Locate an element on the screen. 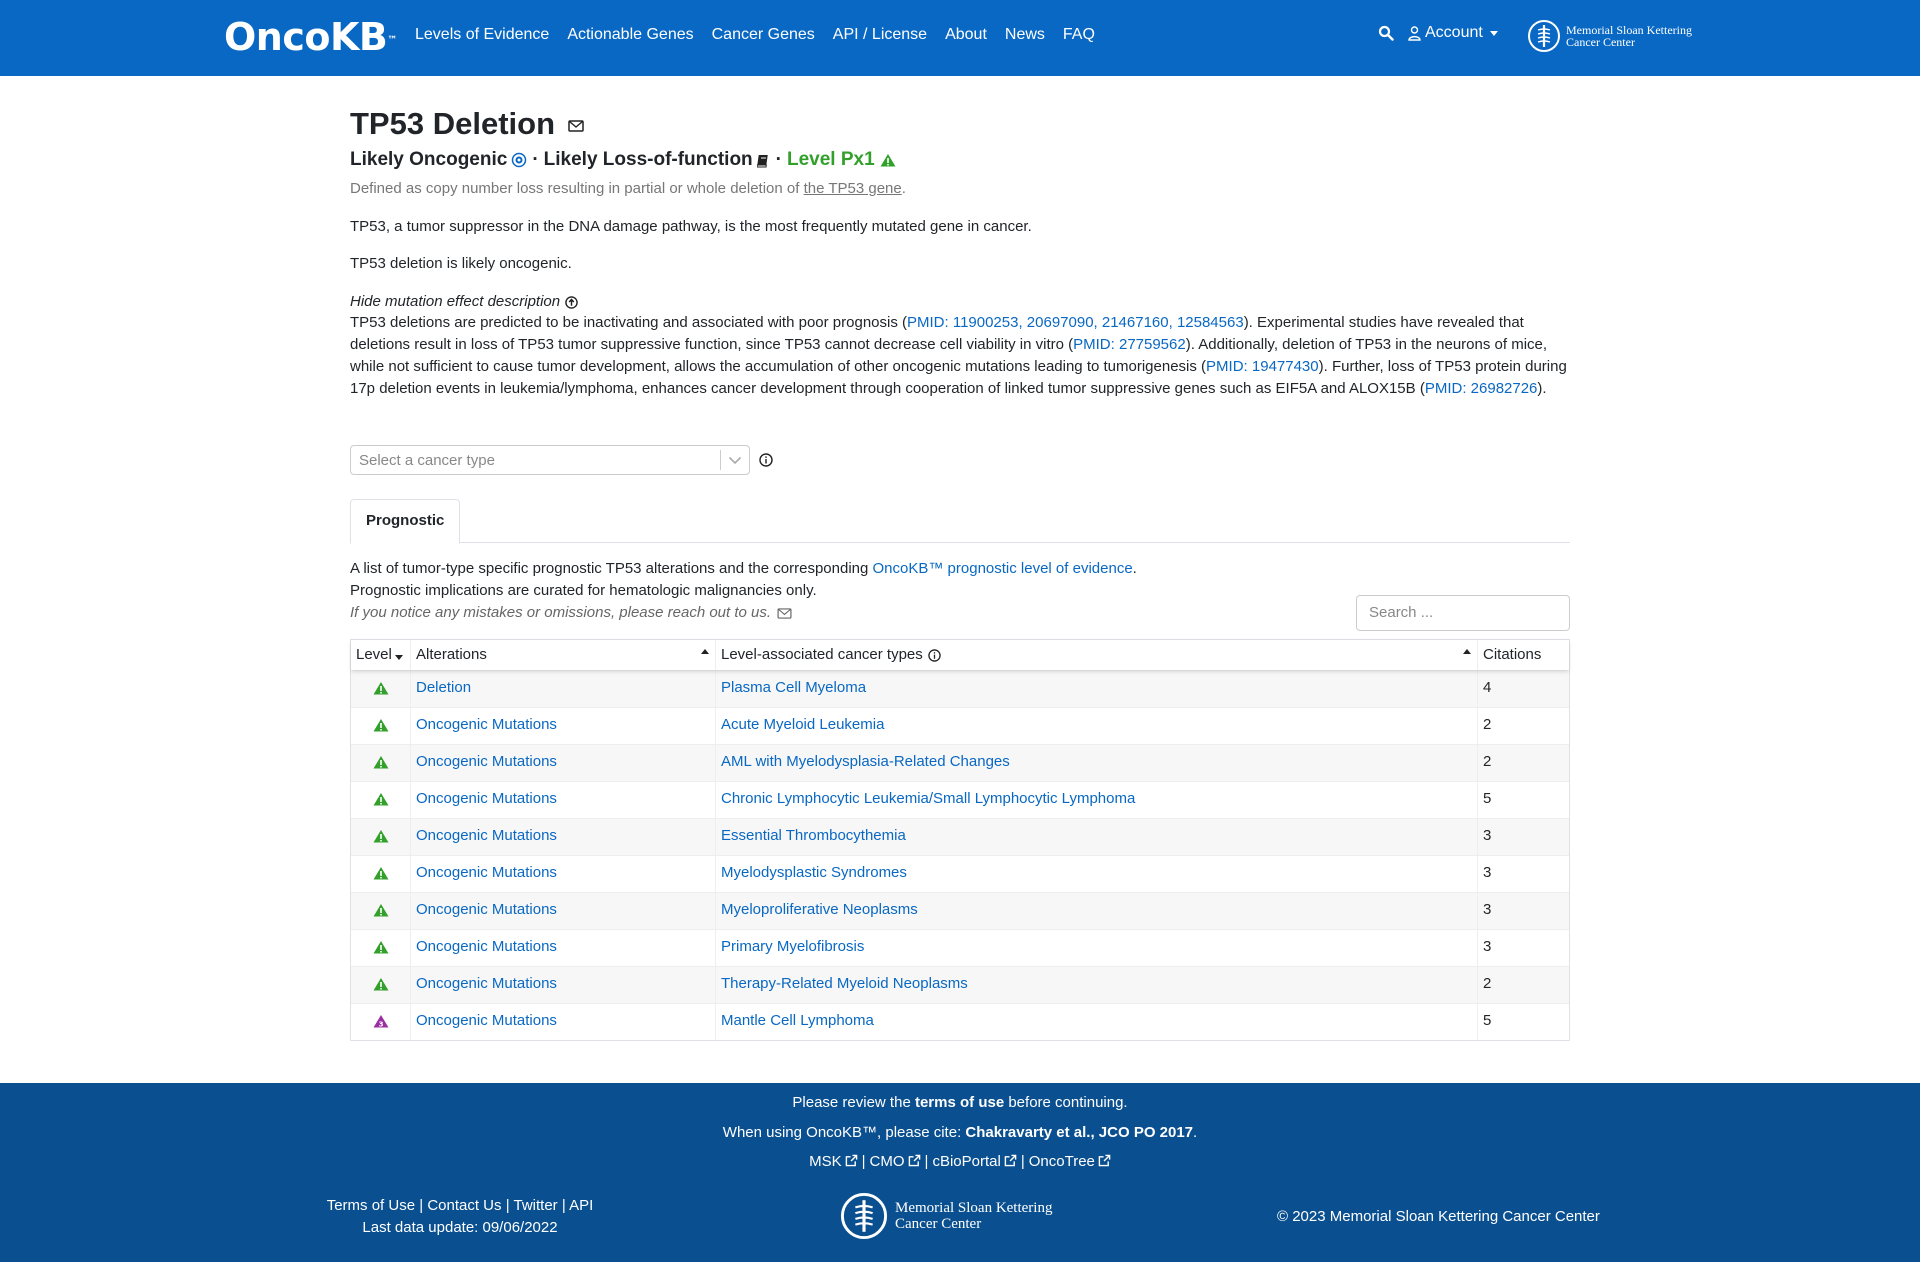 Image resolution: width=1920 pixels, height=1262 pixels. tabs-bar: Prognostic is located at coordinates (960, 521).